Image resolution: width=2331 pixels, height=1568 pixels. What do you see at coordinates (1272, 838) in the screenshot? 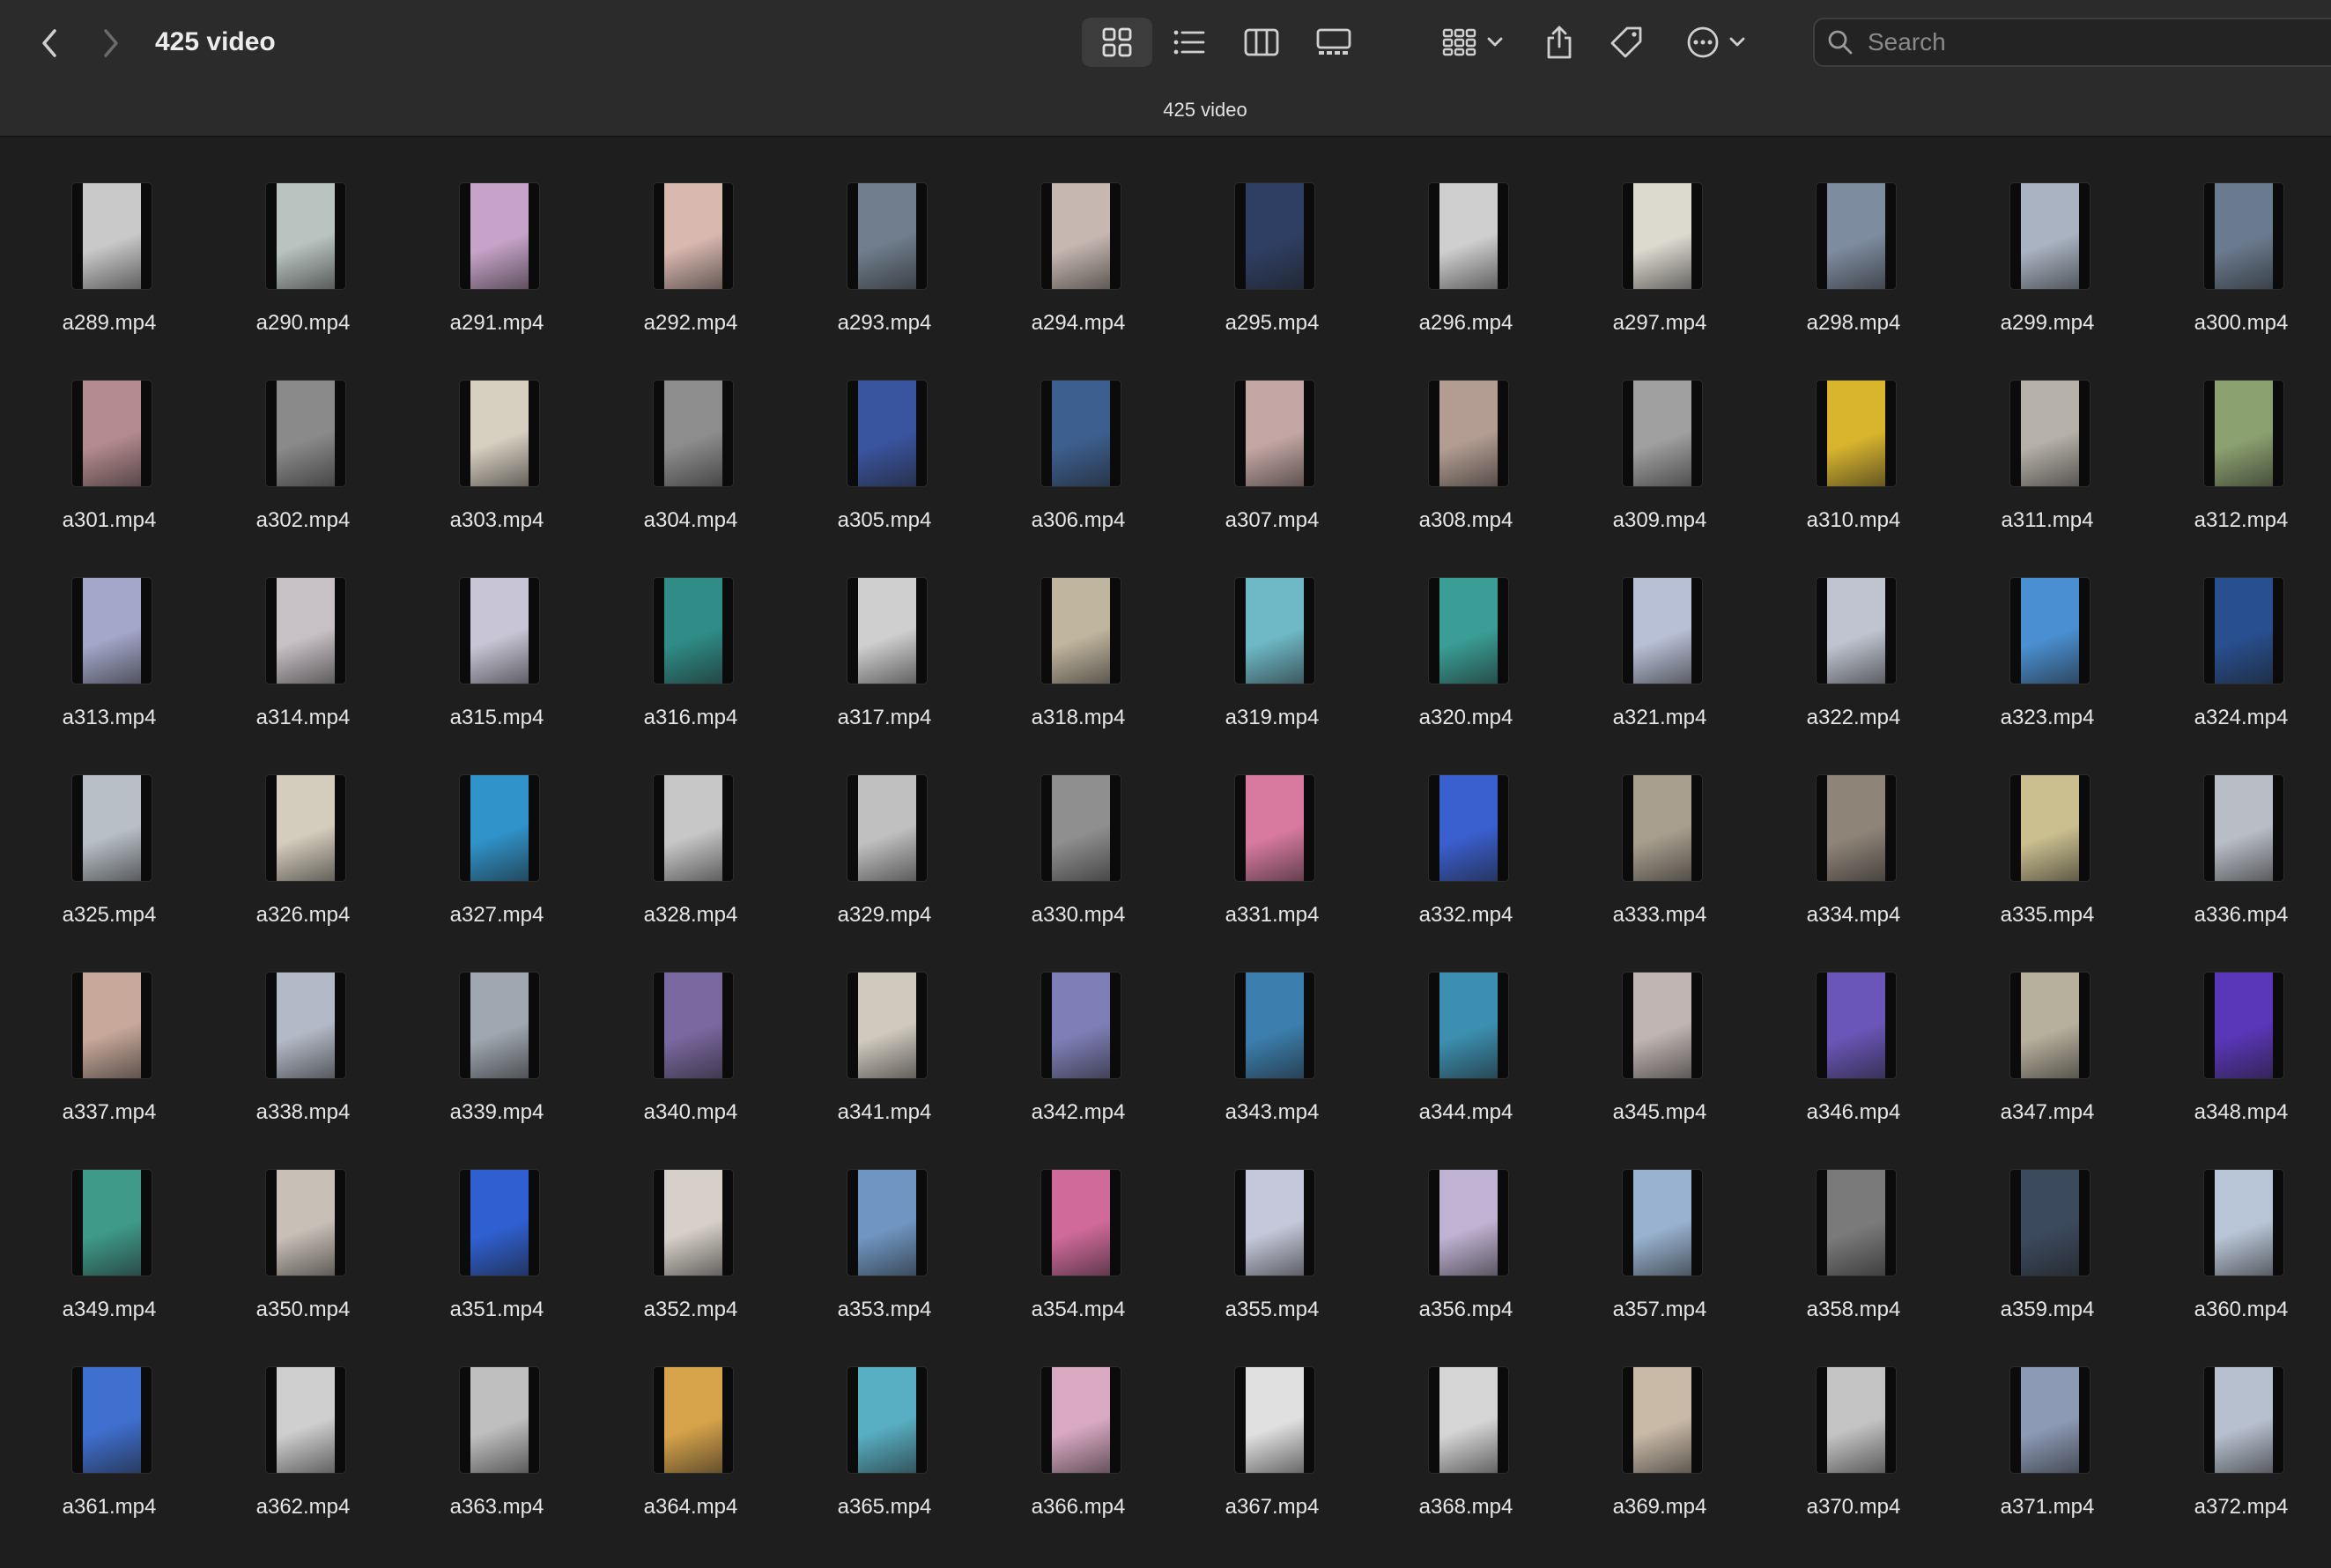
I see `file-item: a331.mp4` at bounding box center [1272, 838].